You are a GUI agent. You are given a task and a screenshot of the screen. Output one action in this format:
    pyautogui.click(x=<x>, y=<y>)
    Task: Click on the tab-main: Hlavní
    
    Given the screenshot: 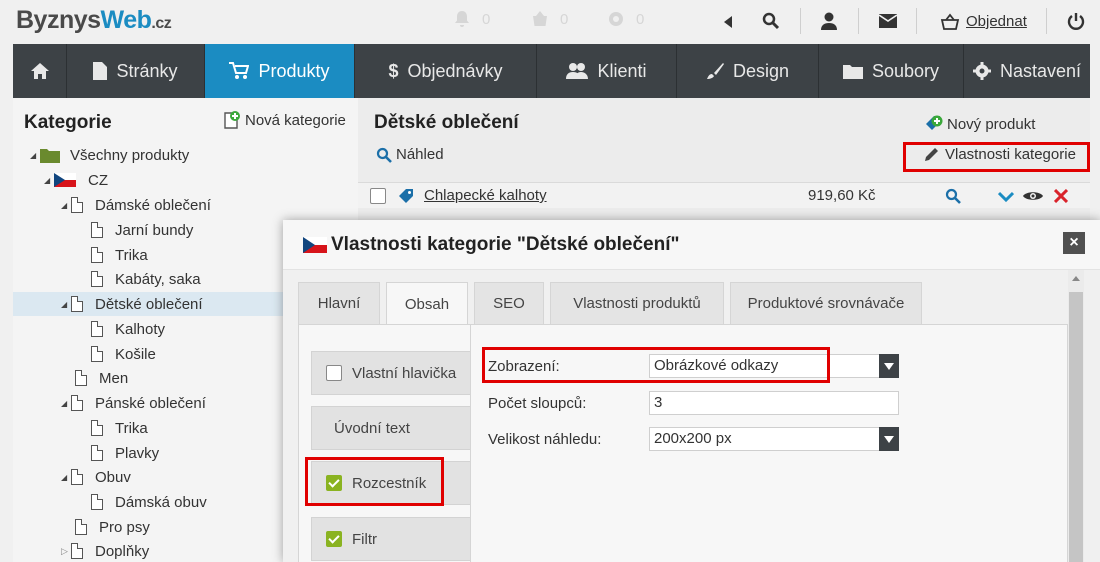 What is the action you would take?
    pyautogui.click(x=339, y=303)
    